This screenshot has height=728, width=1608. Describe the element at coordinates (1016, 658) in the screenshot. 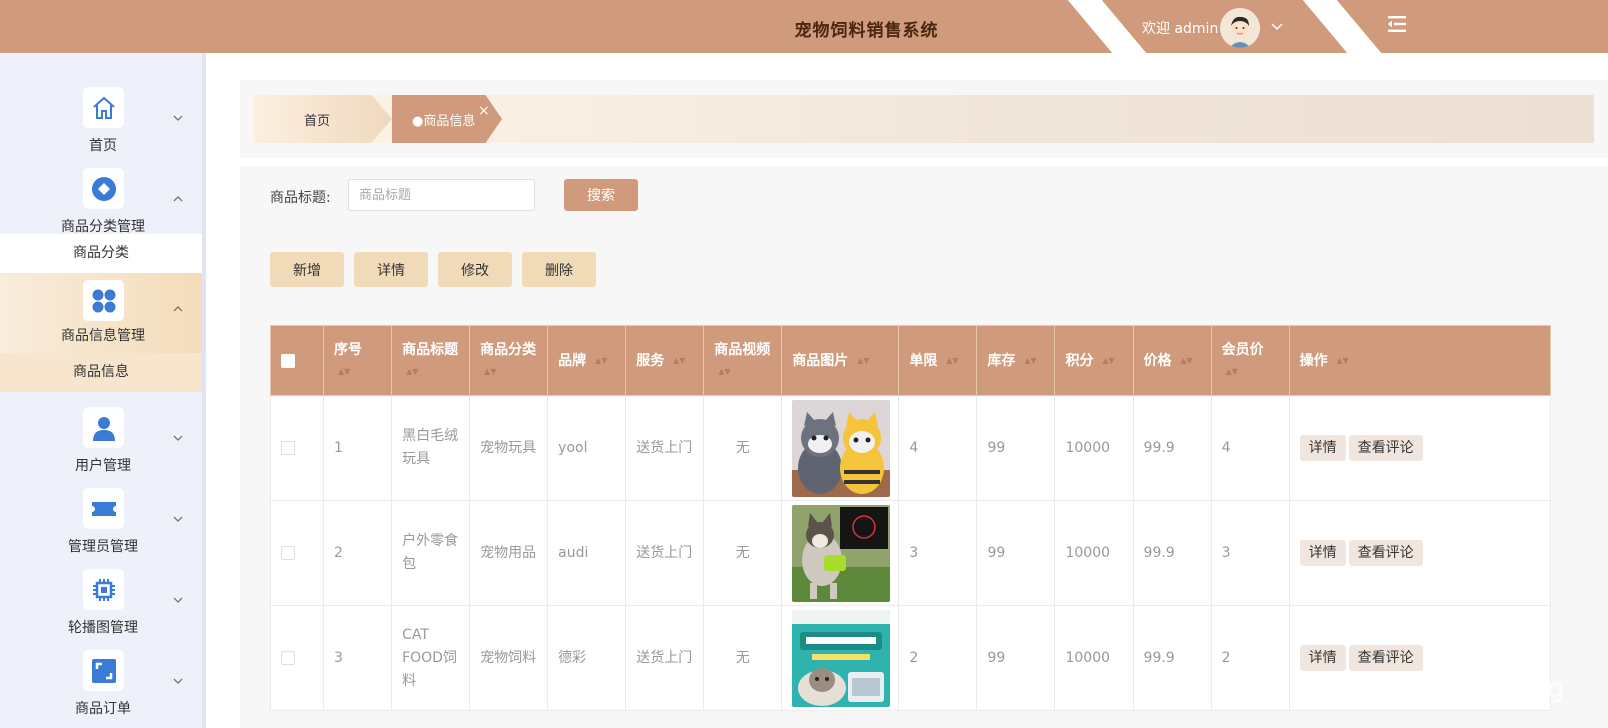

I see `cell-stock: 99` at that location.